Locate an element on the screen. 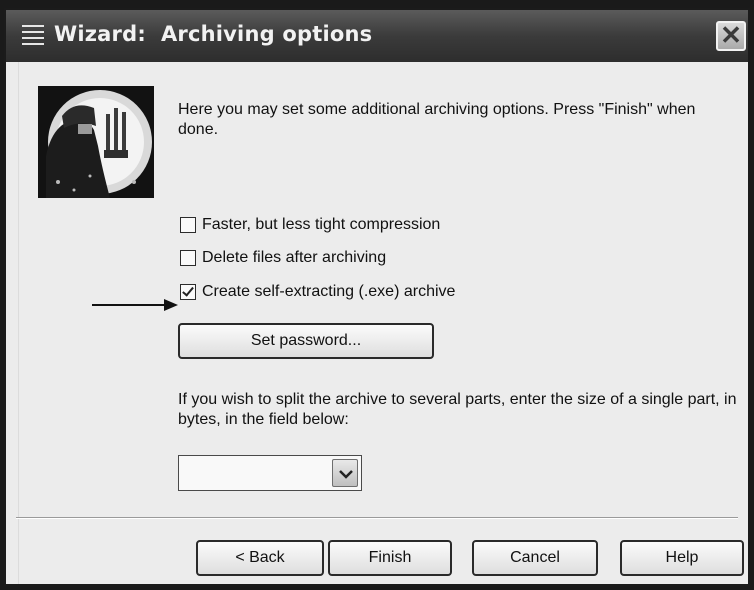 The width and height of the screenshot is (754, 590). help-button: Help is located at coordinates (682, 558).